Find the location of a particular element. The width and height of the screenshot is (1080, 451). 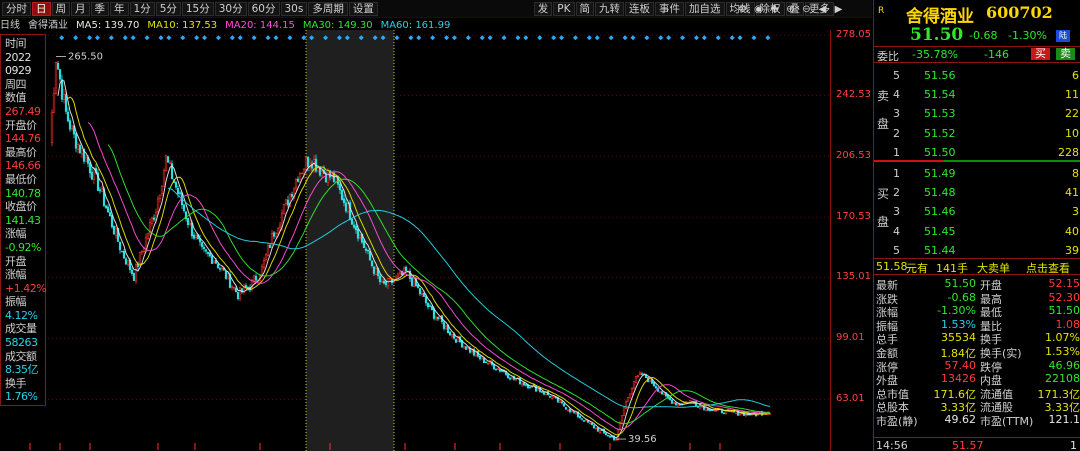

period-tab: 5分 is located at coordinates (168, 9).